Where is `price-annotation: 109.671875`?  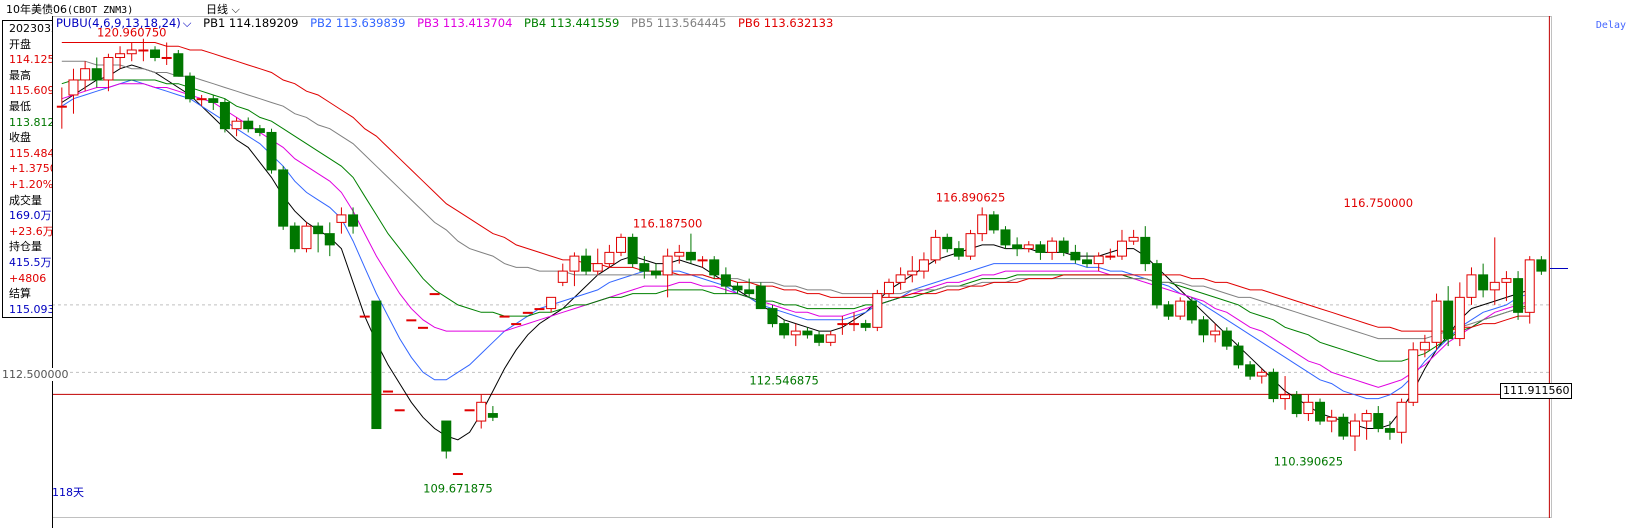 price-annotation: 109.671875 is located at coordinates (458, 488).